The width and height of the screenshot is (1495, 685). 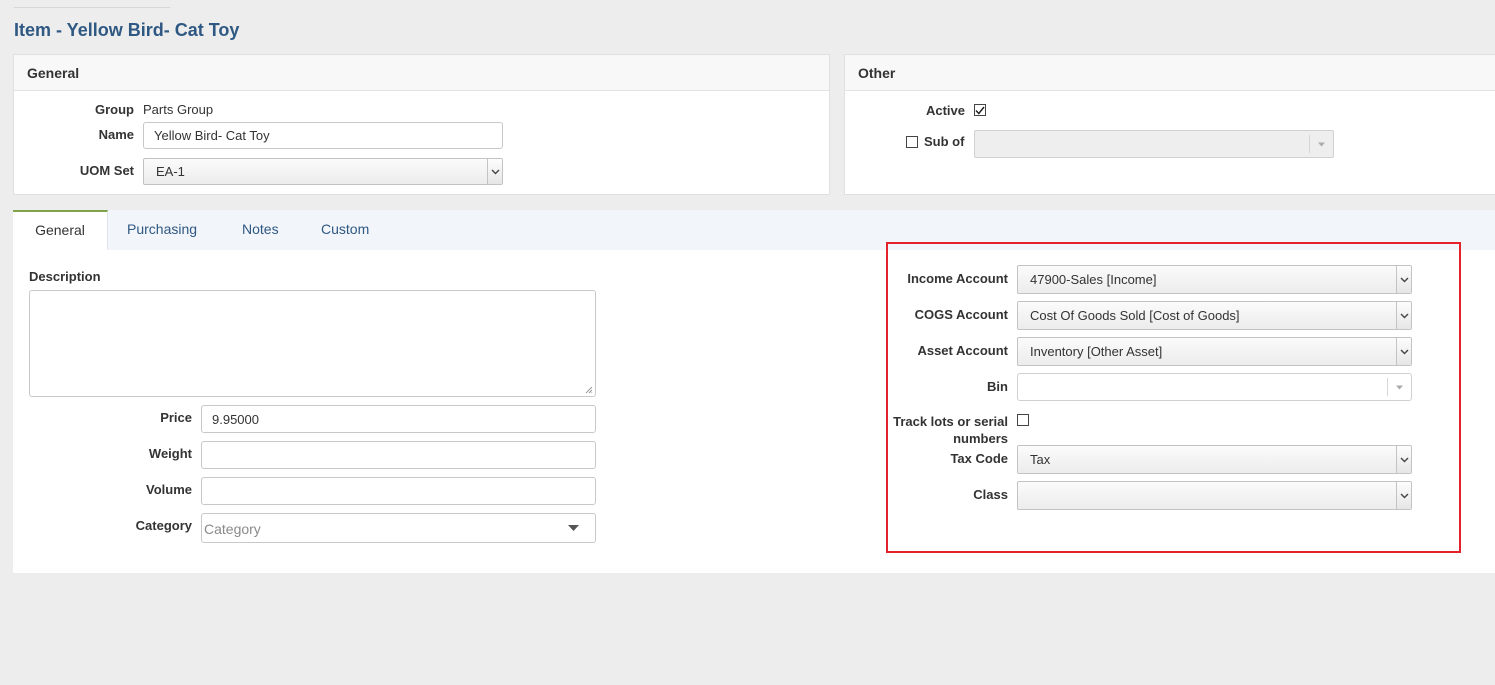 What do you see at coordinates (178, 109) in the screenshot?
I see `group-value: Parts Group` at bounding box center [178, 109].